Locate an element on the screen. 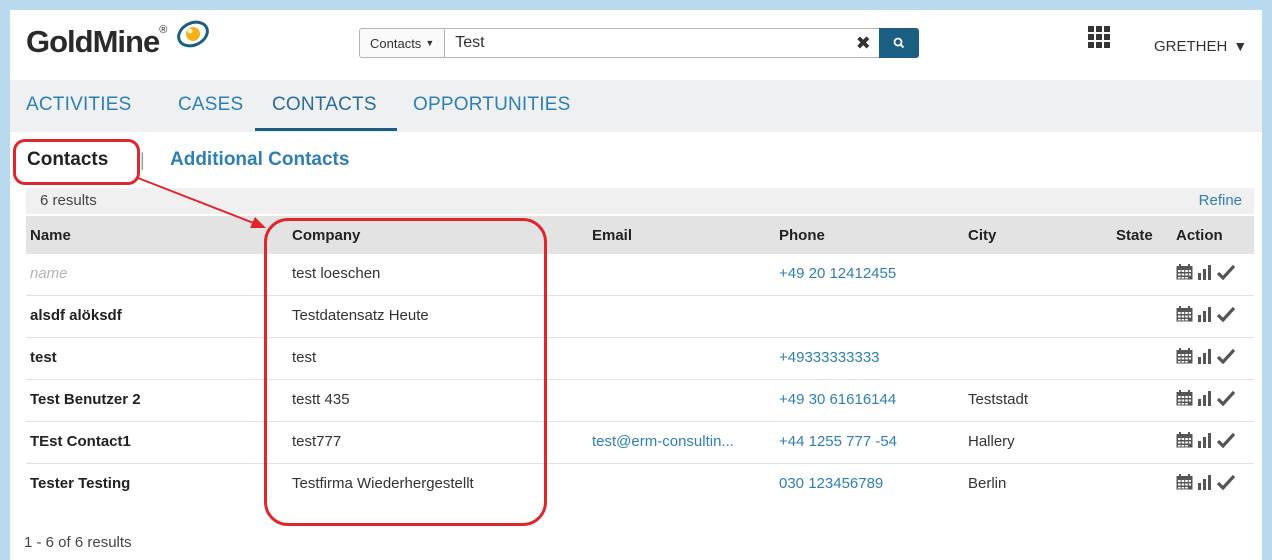 This screenshot has height=560, width=1272. table-row: alsdf alöksdf Testdatensatz Heute is located at coordinates (640, 317).